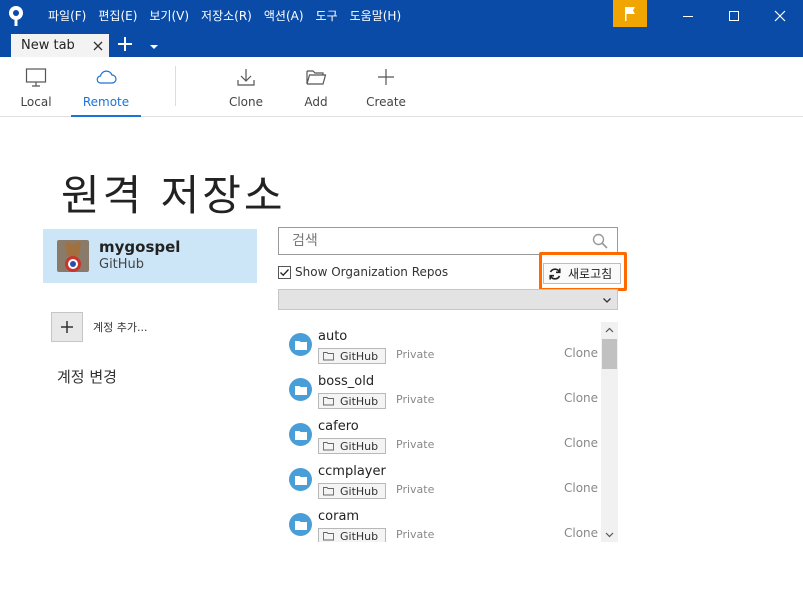 The image size is (803, 607). Describe the element at coordinates (175, 86) in the screenshot. I see `toolbar-divider` at that location.